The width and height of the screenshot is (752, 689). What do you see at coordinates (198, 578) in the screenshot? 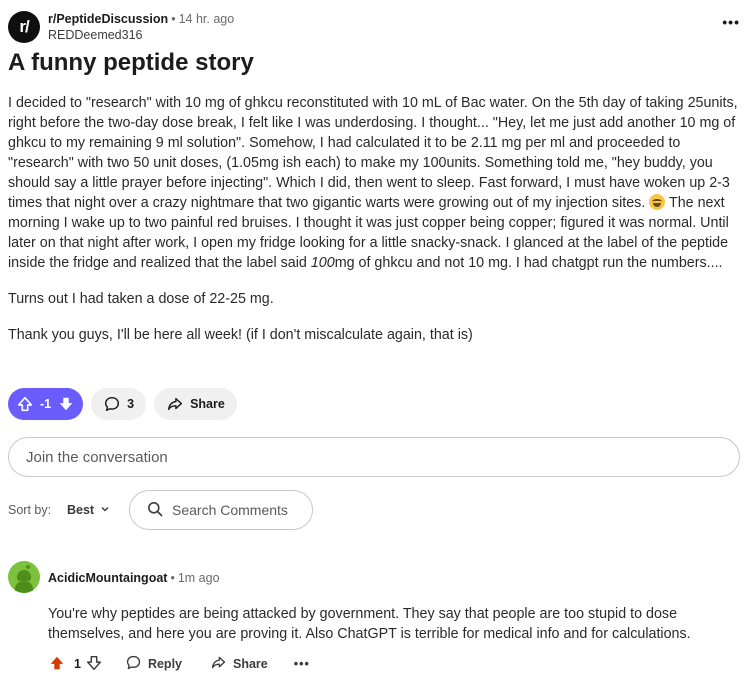
I see `comment-time: 1m ago` at bounding box center [198, 578].